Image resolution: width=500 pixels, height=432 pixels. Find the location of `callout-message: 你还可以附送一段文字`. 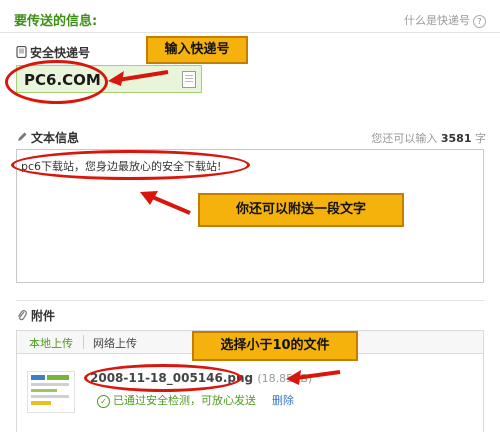

callout-message: 你还可以附送一段文字 is located at coordinates (301, 210).